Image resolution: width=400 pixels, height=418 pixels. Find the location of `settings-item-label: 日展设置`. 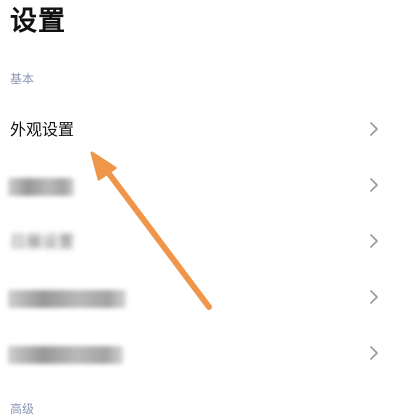

settings-item-label: 日展设置 is located at coordinates (42, 241).